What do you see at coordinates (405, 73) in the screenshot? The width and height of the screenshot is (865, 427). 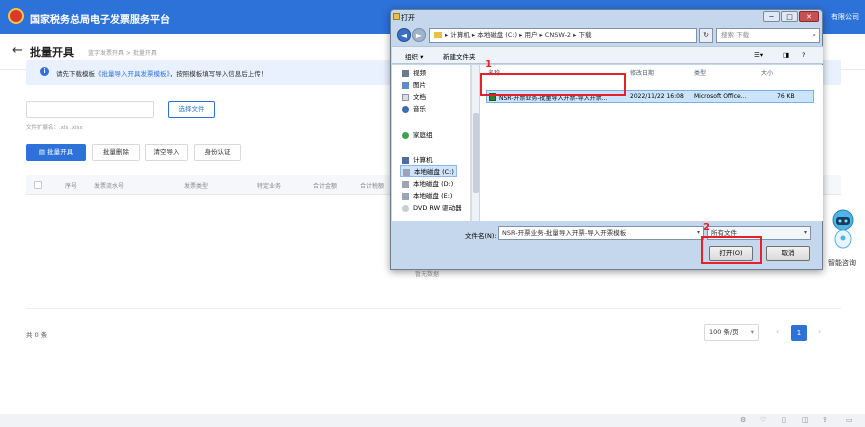 I see `video-icon` at bounding box center [405, 73].